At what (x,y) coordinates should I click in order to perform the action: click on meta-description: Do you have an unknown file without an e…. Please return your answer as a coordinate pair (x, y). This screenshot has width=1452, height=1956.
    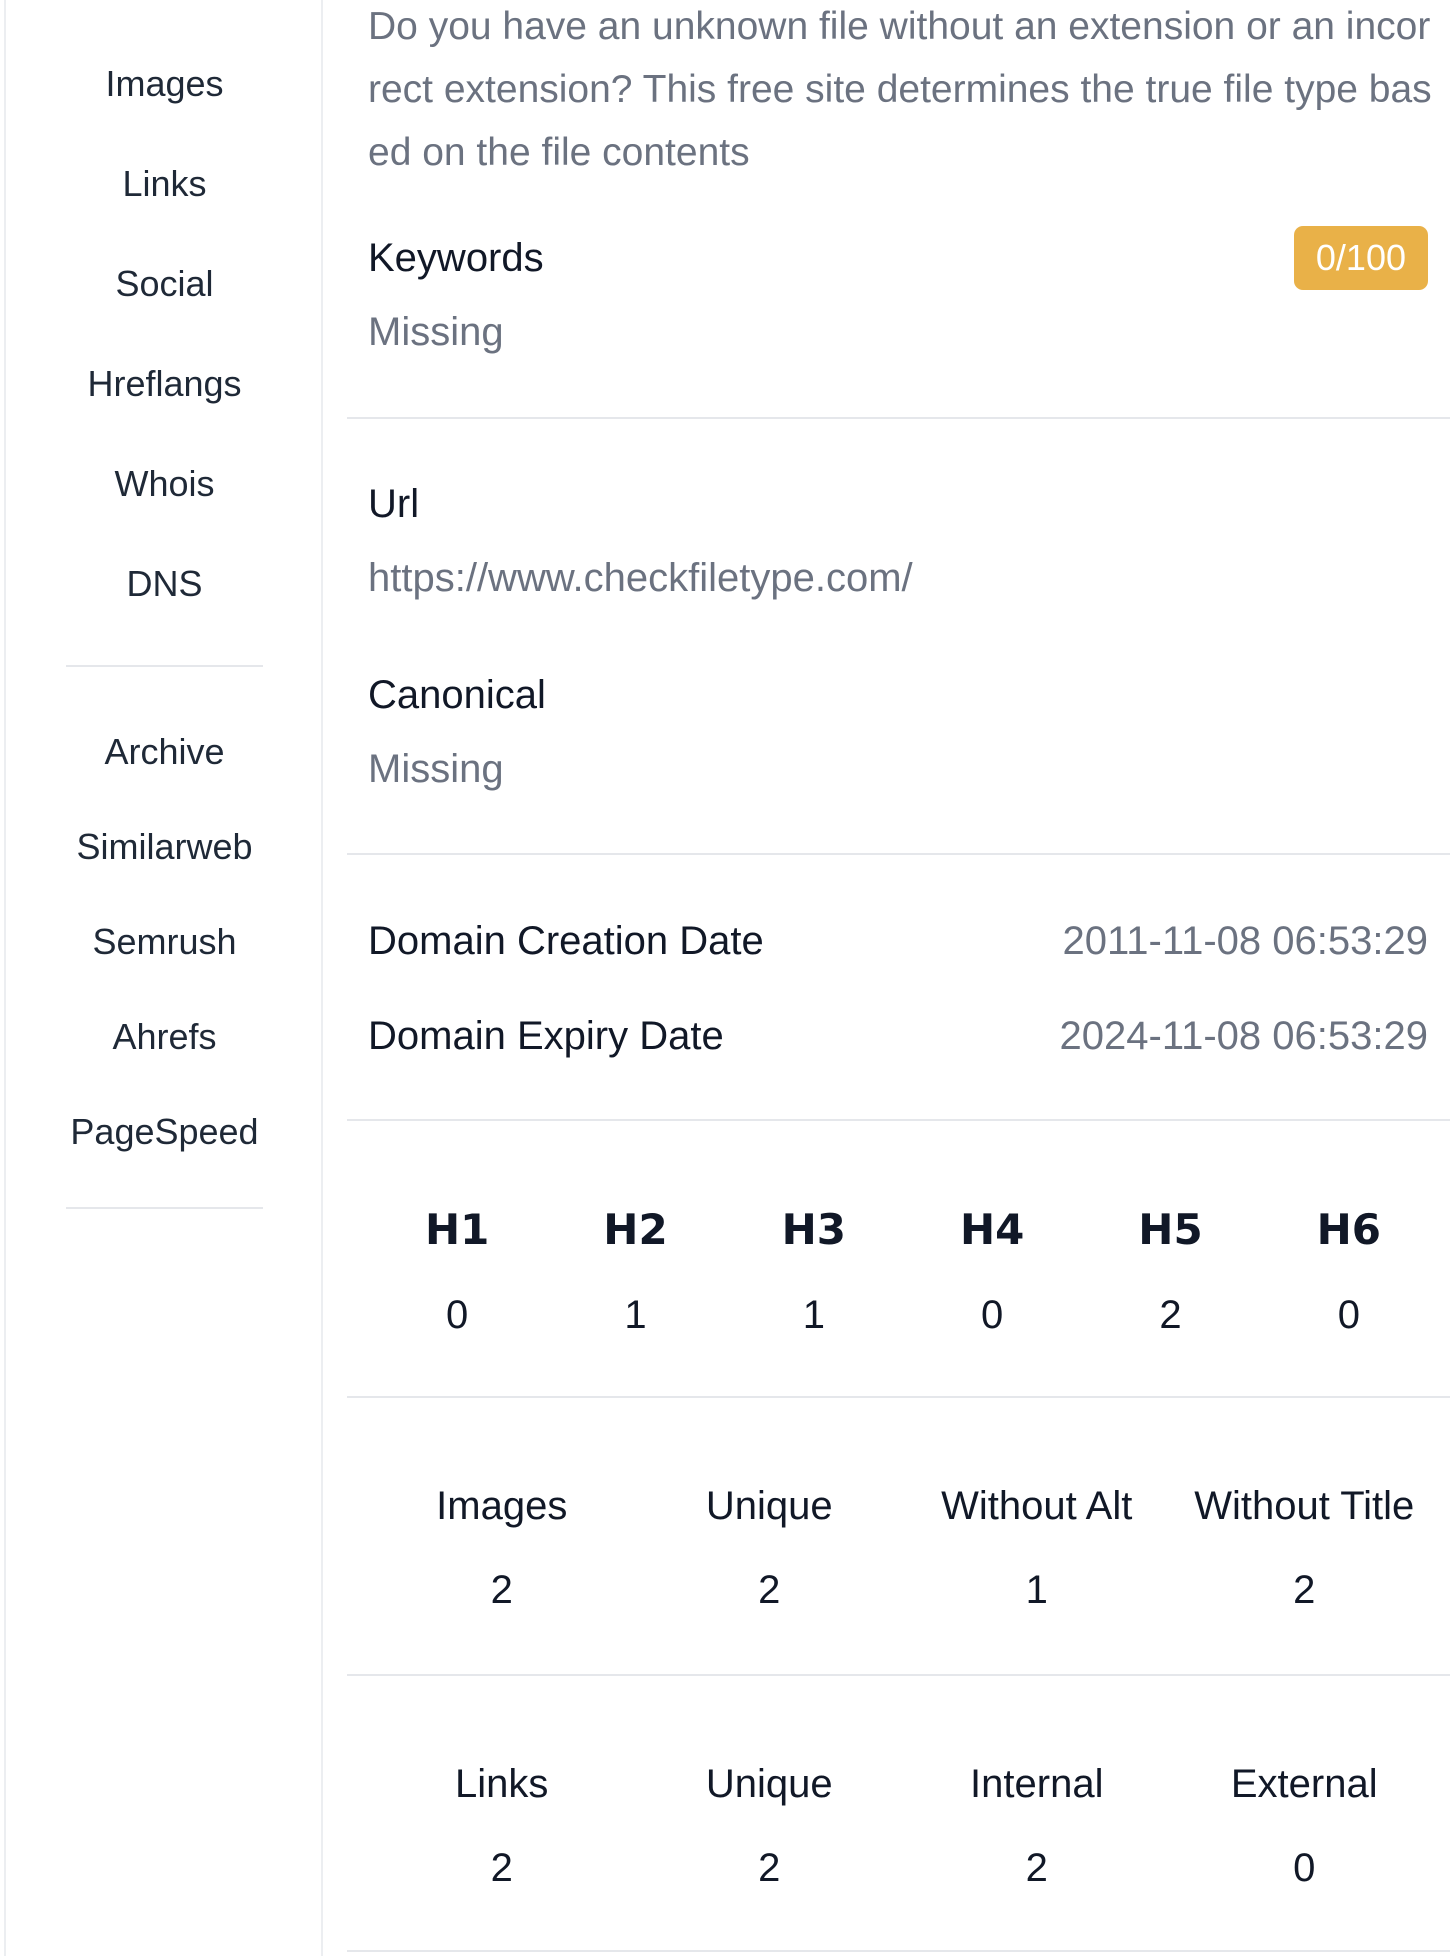
    Looking at the image, I should click on (900, 89).